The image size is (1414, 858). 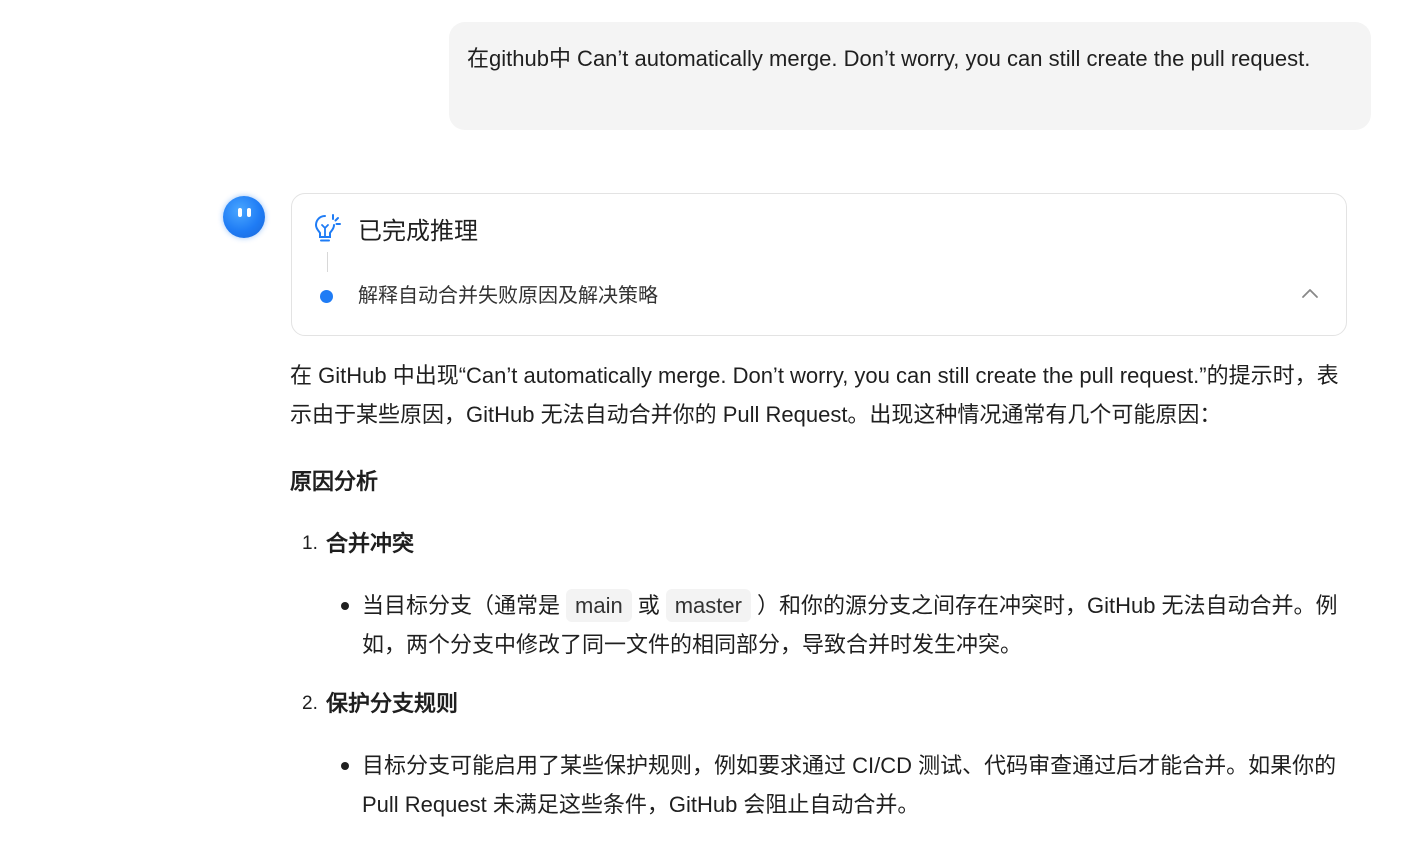 I want to click on bullet-text-prefix: 当目标分支（通常是, so click(x=461, y=605).